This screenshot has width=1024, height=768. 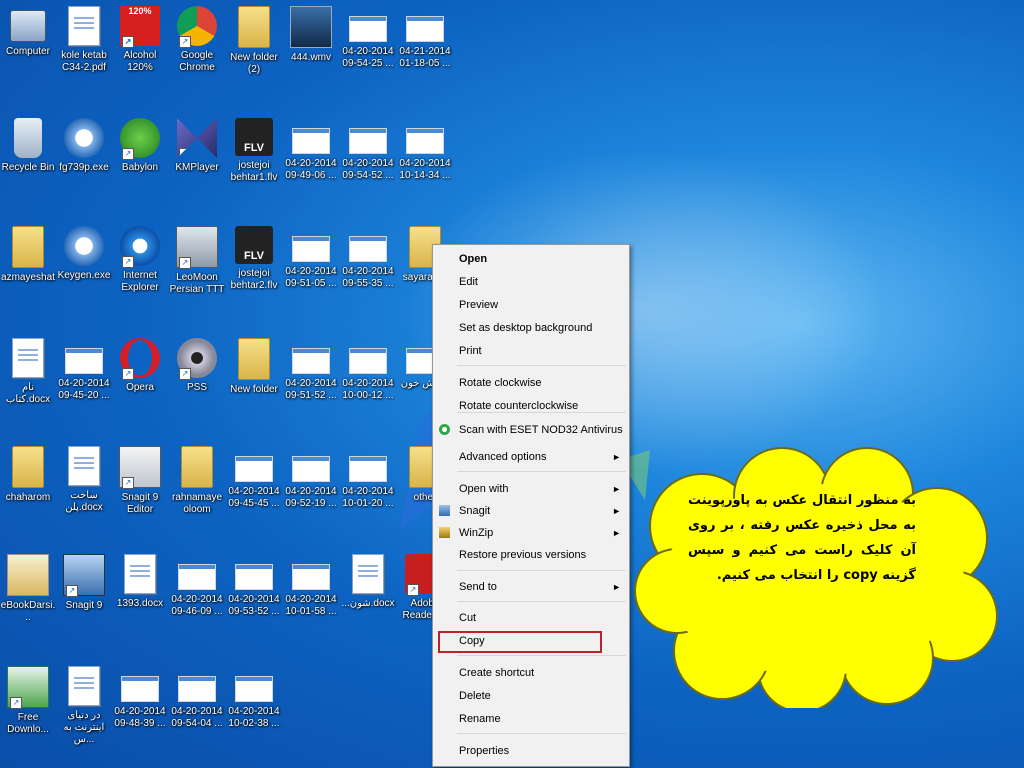 I want to click on desktop-icon: ساخت پلن.docx, so click(x=84, y=479).